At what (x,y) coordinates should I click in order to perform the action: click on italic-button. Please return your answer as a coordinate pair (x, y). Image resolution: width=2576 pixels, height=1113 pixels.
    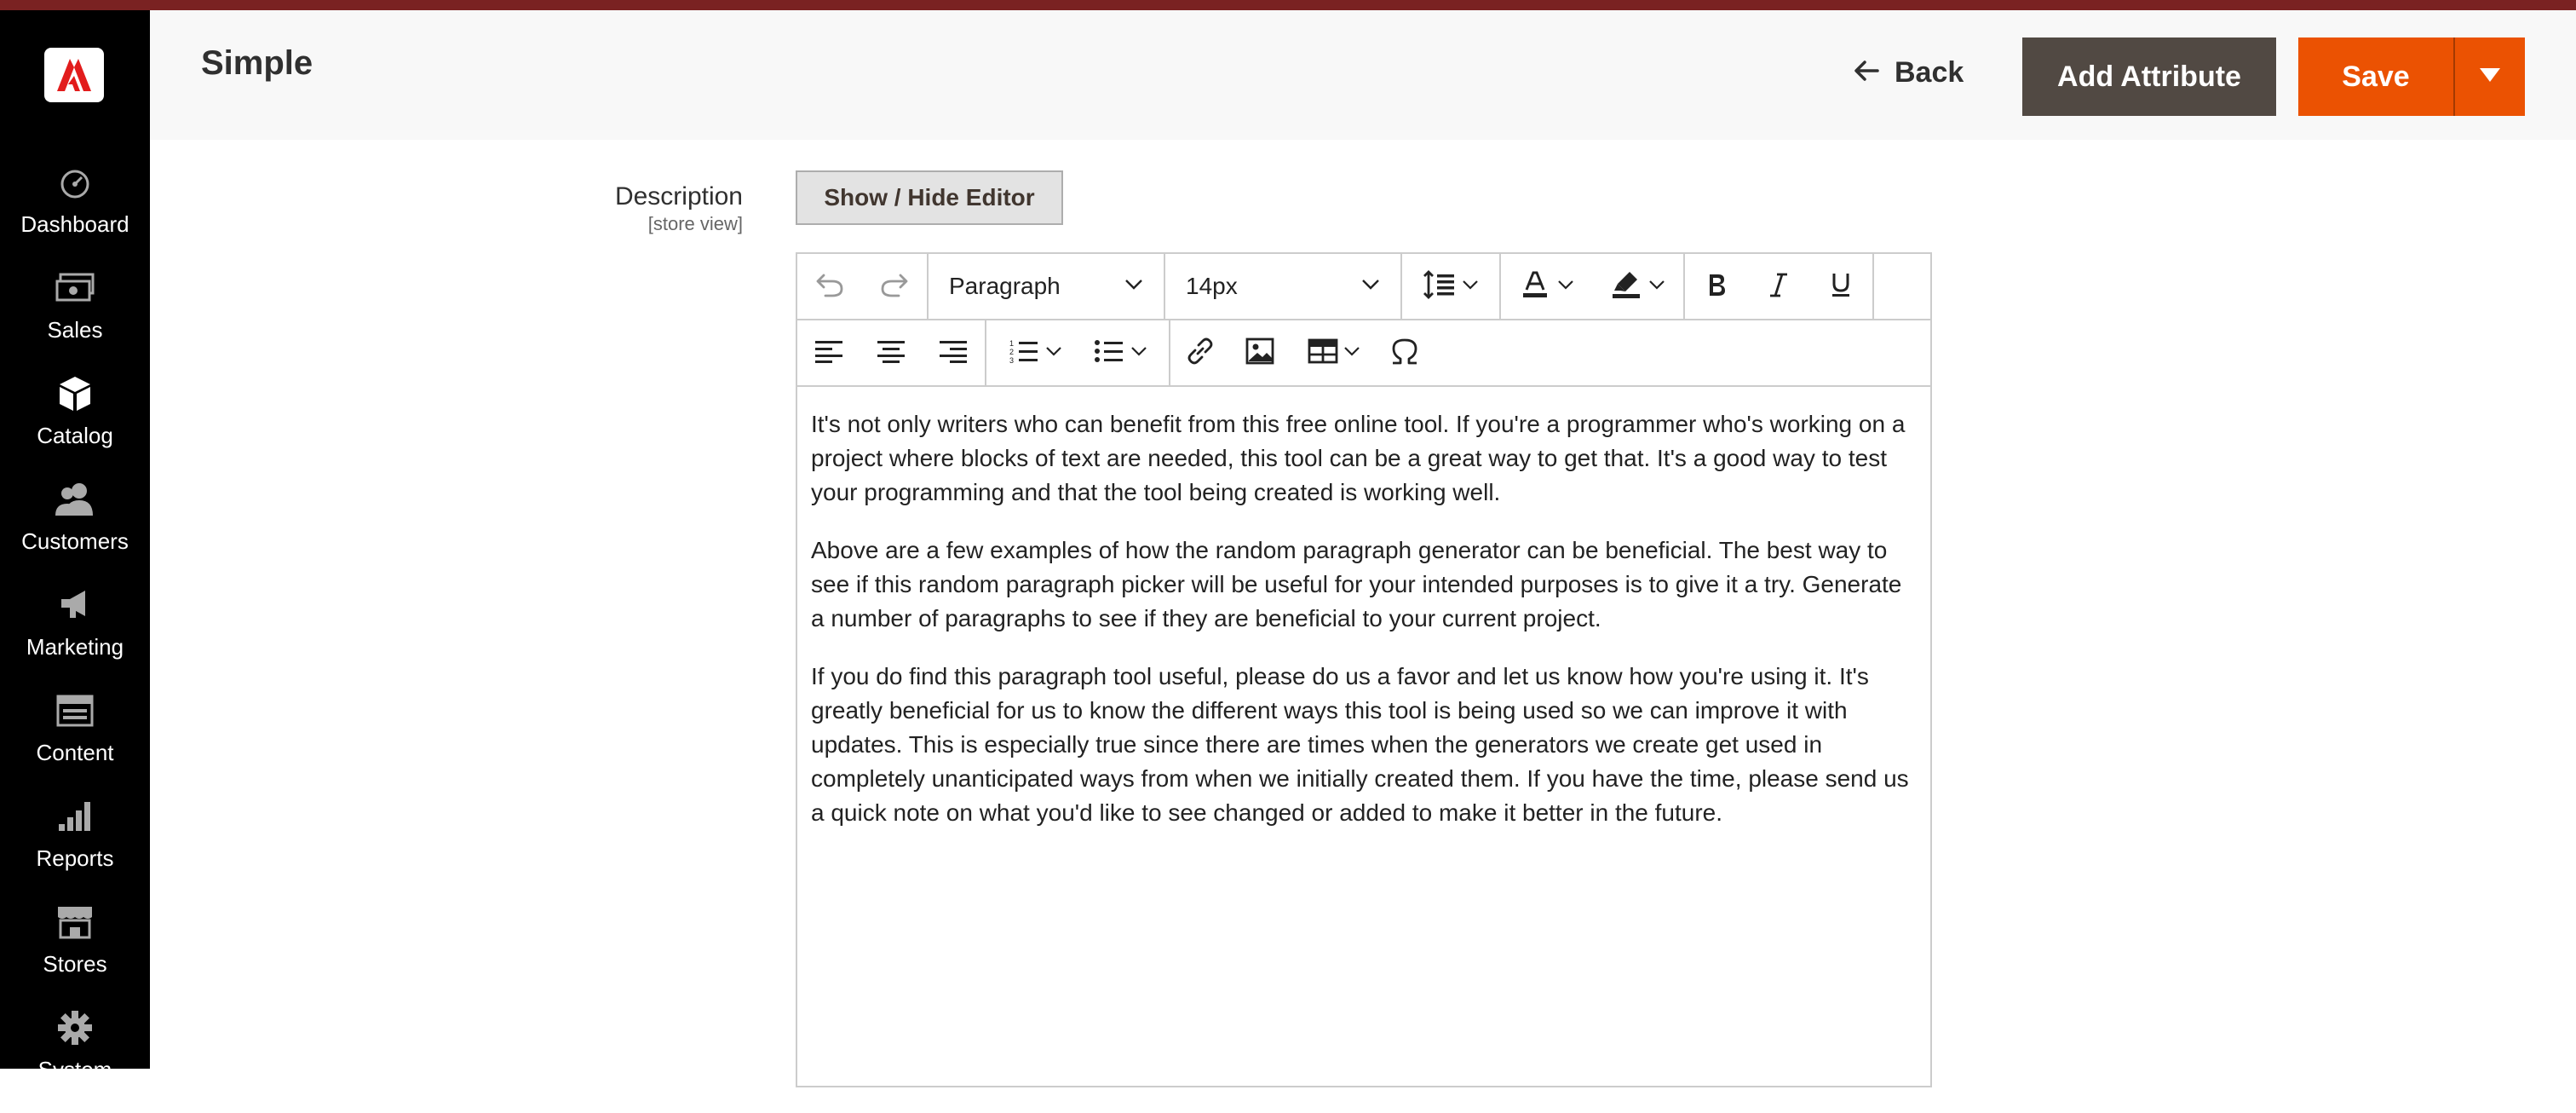
    Looking at the image, I should click on (1778, 286).